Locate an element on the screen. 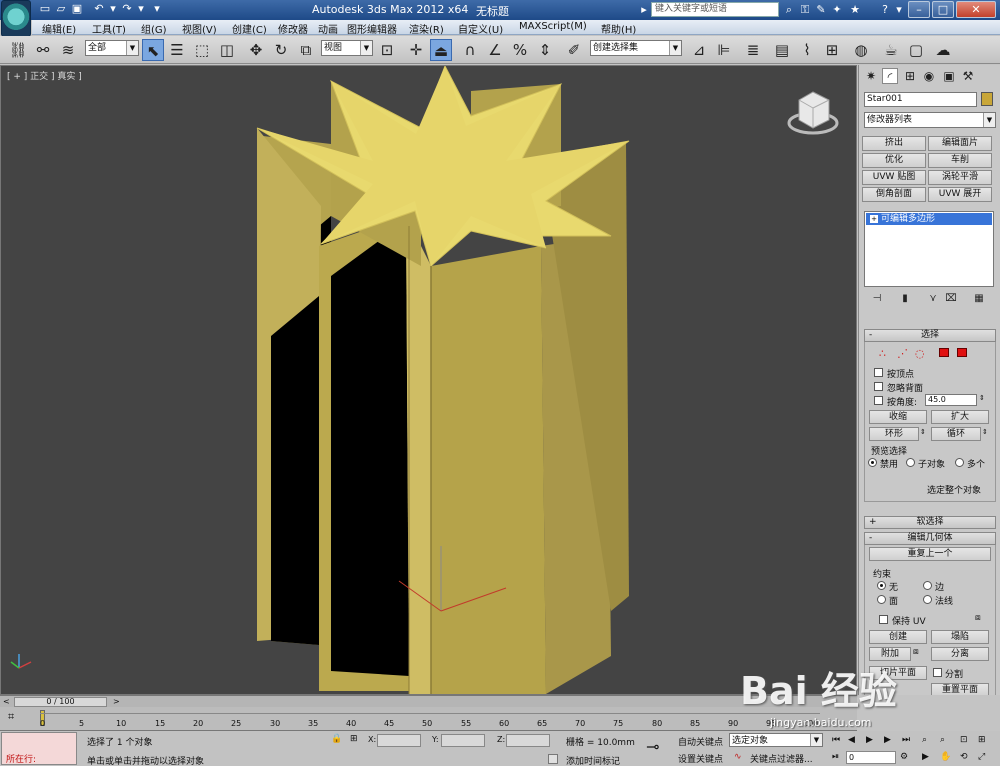 The height and width of the screenshot is (766, 1000). time-configuration-icon: ⚙ is located at coordinates (904, 757).